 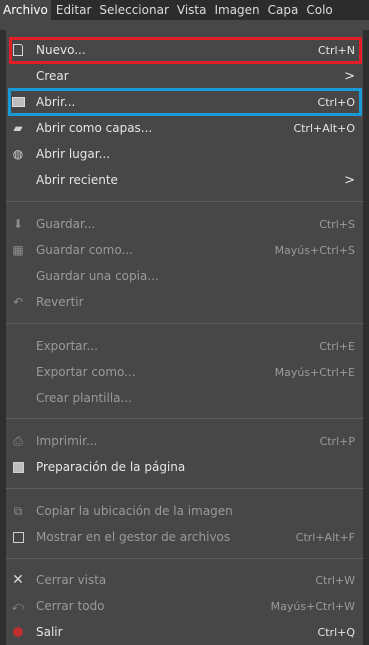 I want to click on menu-item-label: Mostrar en el gestor de archivos, so click(x=133, y=537).